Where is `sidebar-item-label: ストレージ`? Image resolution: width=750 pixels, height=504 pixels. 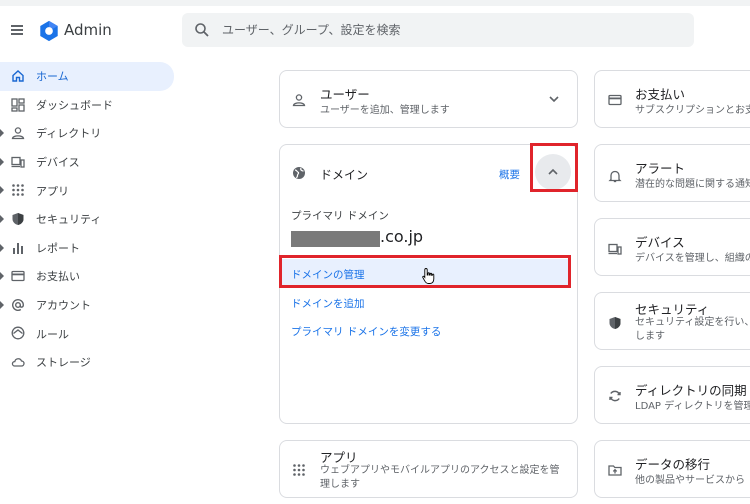 sidebar-item-label: ストレージ is located at coordinates (63, 363).